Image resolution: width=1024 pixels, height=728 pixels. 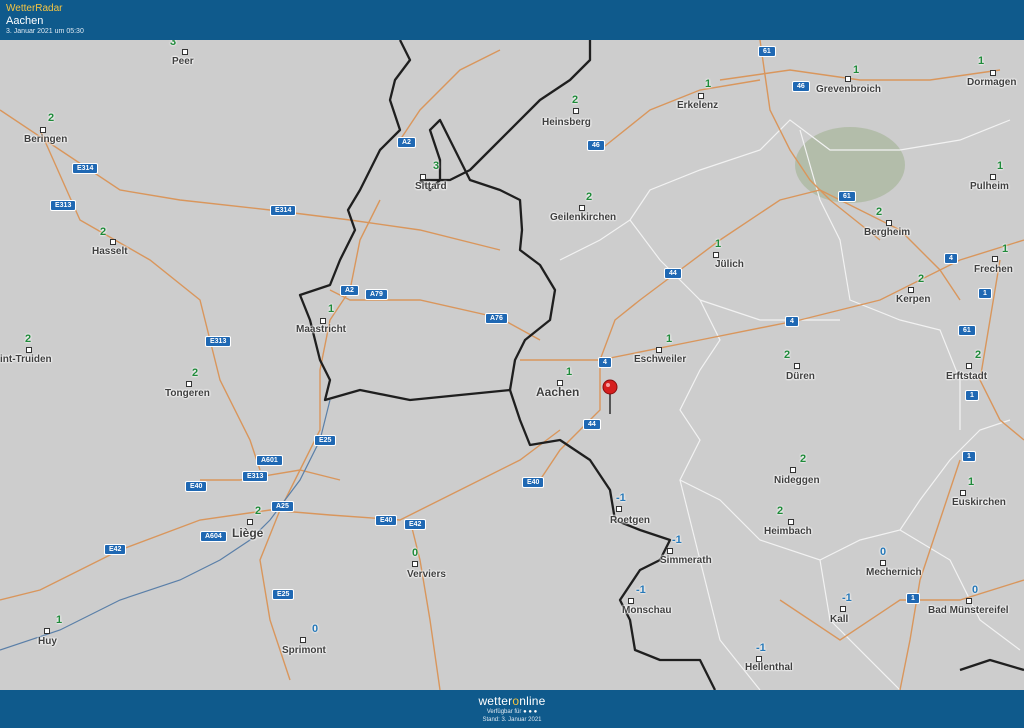 I want to click on city-label: Hellenthal, so click(x=769, y=667).